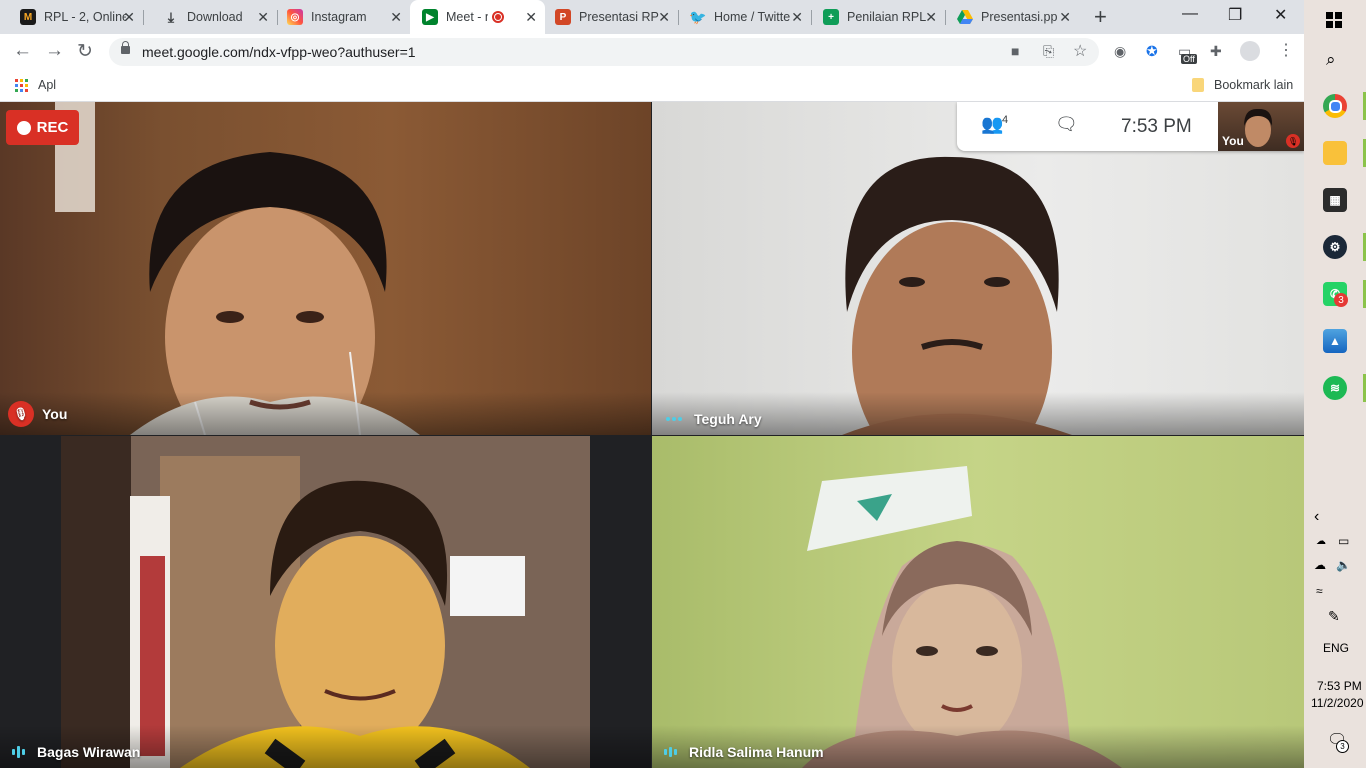  What do you see at coordinates (1216, 51) in the screenshot?
I see `extensions-puzzle-icon: ✚` at bounding box center [1216, 51].